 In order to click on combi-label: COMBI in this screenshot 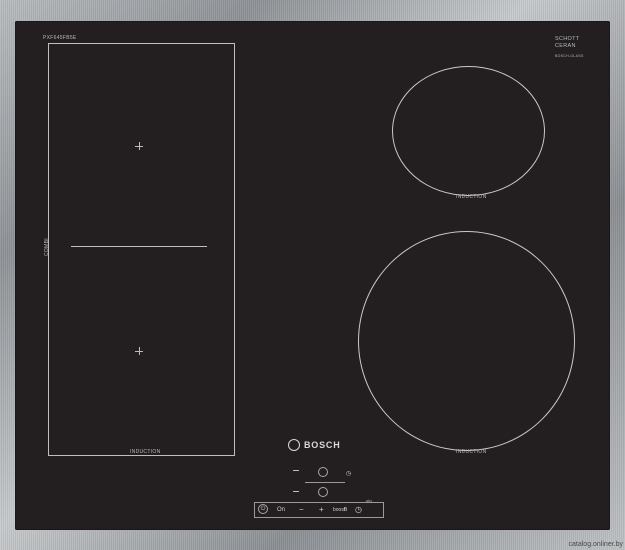, I will do `click(47, 247)`.